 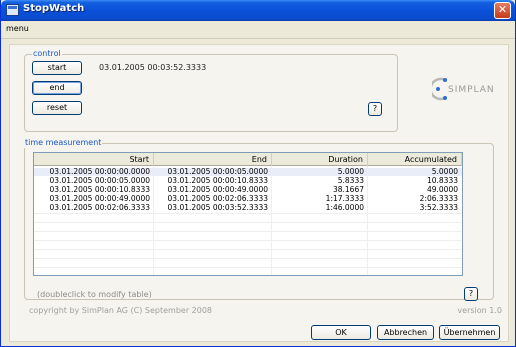 What do you see at coordinates (99, 181) in the screenshot?
I see `cell-start: 03.01.2005 00:00:05.0000` at bounding box center [99, 181].